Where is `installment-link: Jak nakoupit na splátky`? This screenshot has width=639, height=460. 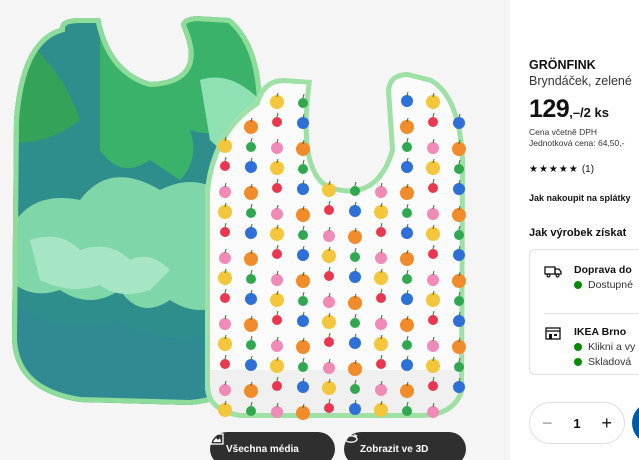 installment-link: Jak nakoupit na splátky is located at coordinates (580, 198).